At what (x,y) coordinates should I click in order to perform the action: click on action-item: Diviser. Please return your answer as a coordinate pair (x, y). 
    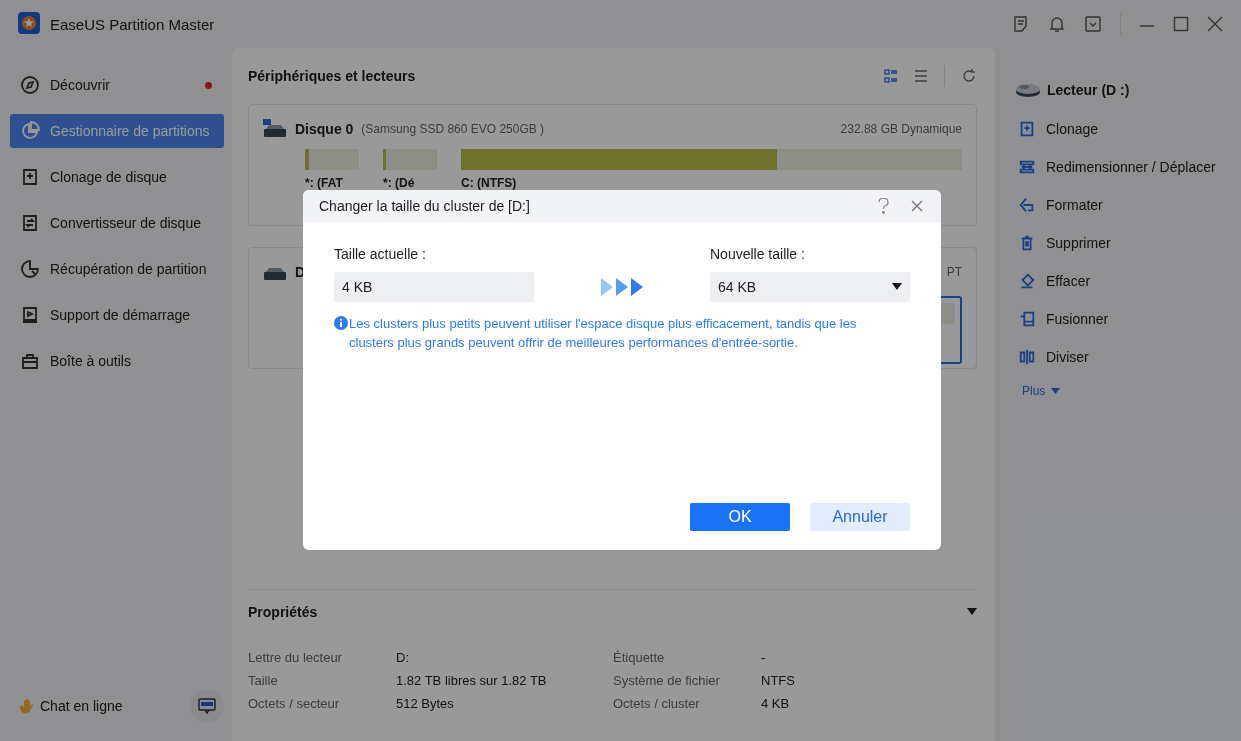
    Looking at the image, I should click on (1121, 357).